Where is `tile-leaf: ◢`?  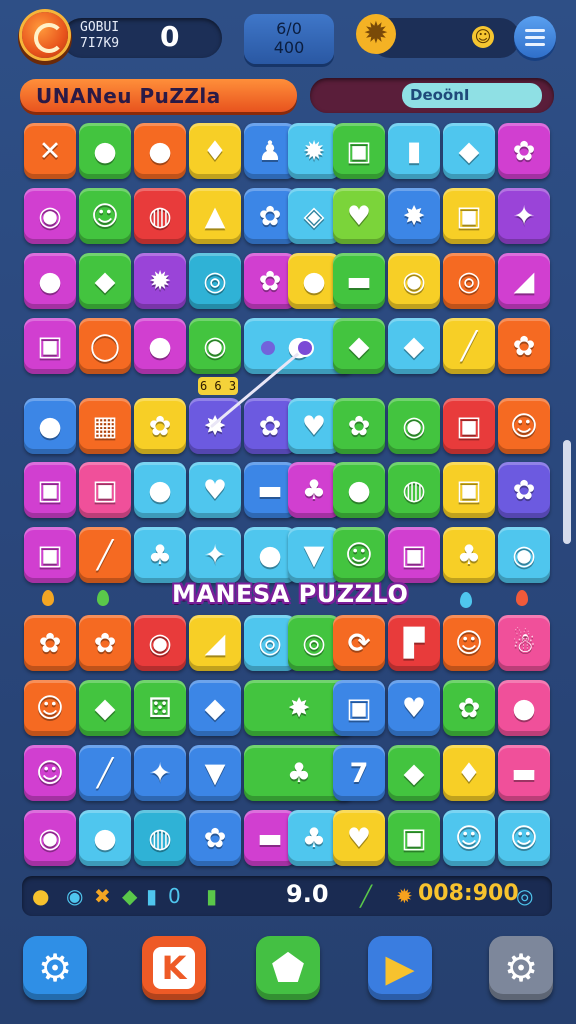
tile-leaf: ◢ is located at coordinates (215, 643).